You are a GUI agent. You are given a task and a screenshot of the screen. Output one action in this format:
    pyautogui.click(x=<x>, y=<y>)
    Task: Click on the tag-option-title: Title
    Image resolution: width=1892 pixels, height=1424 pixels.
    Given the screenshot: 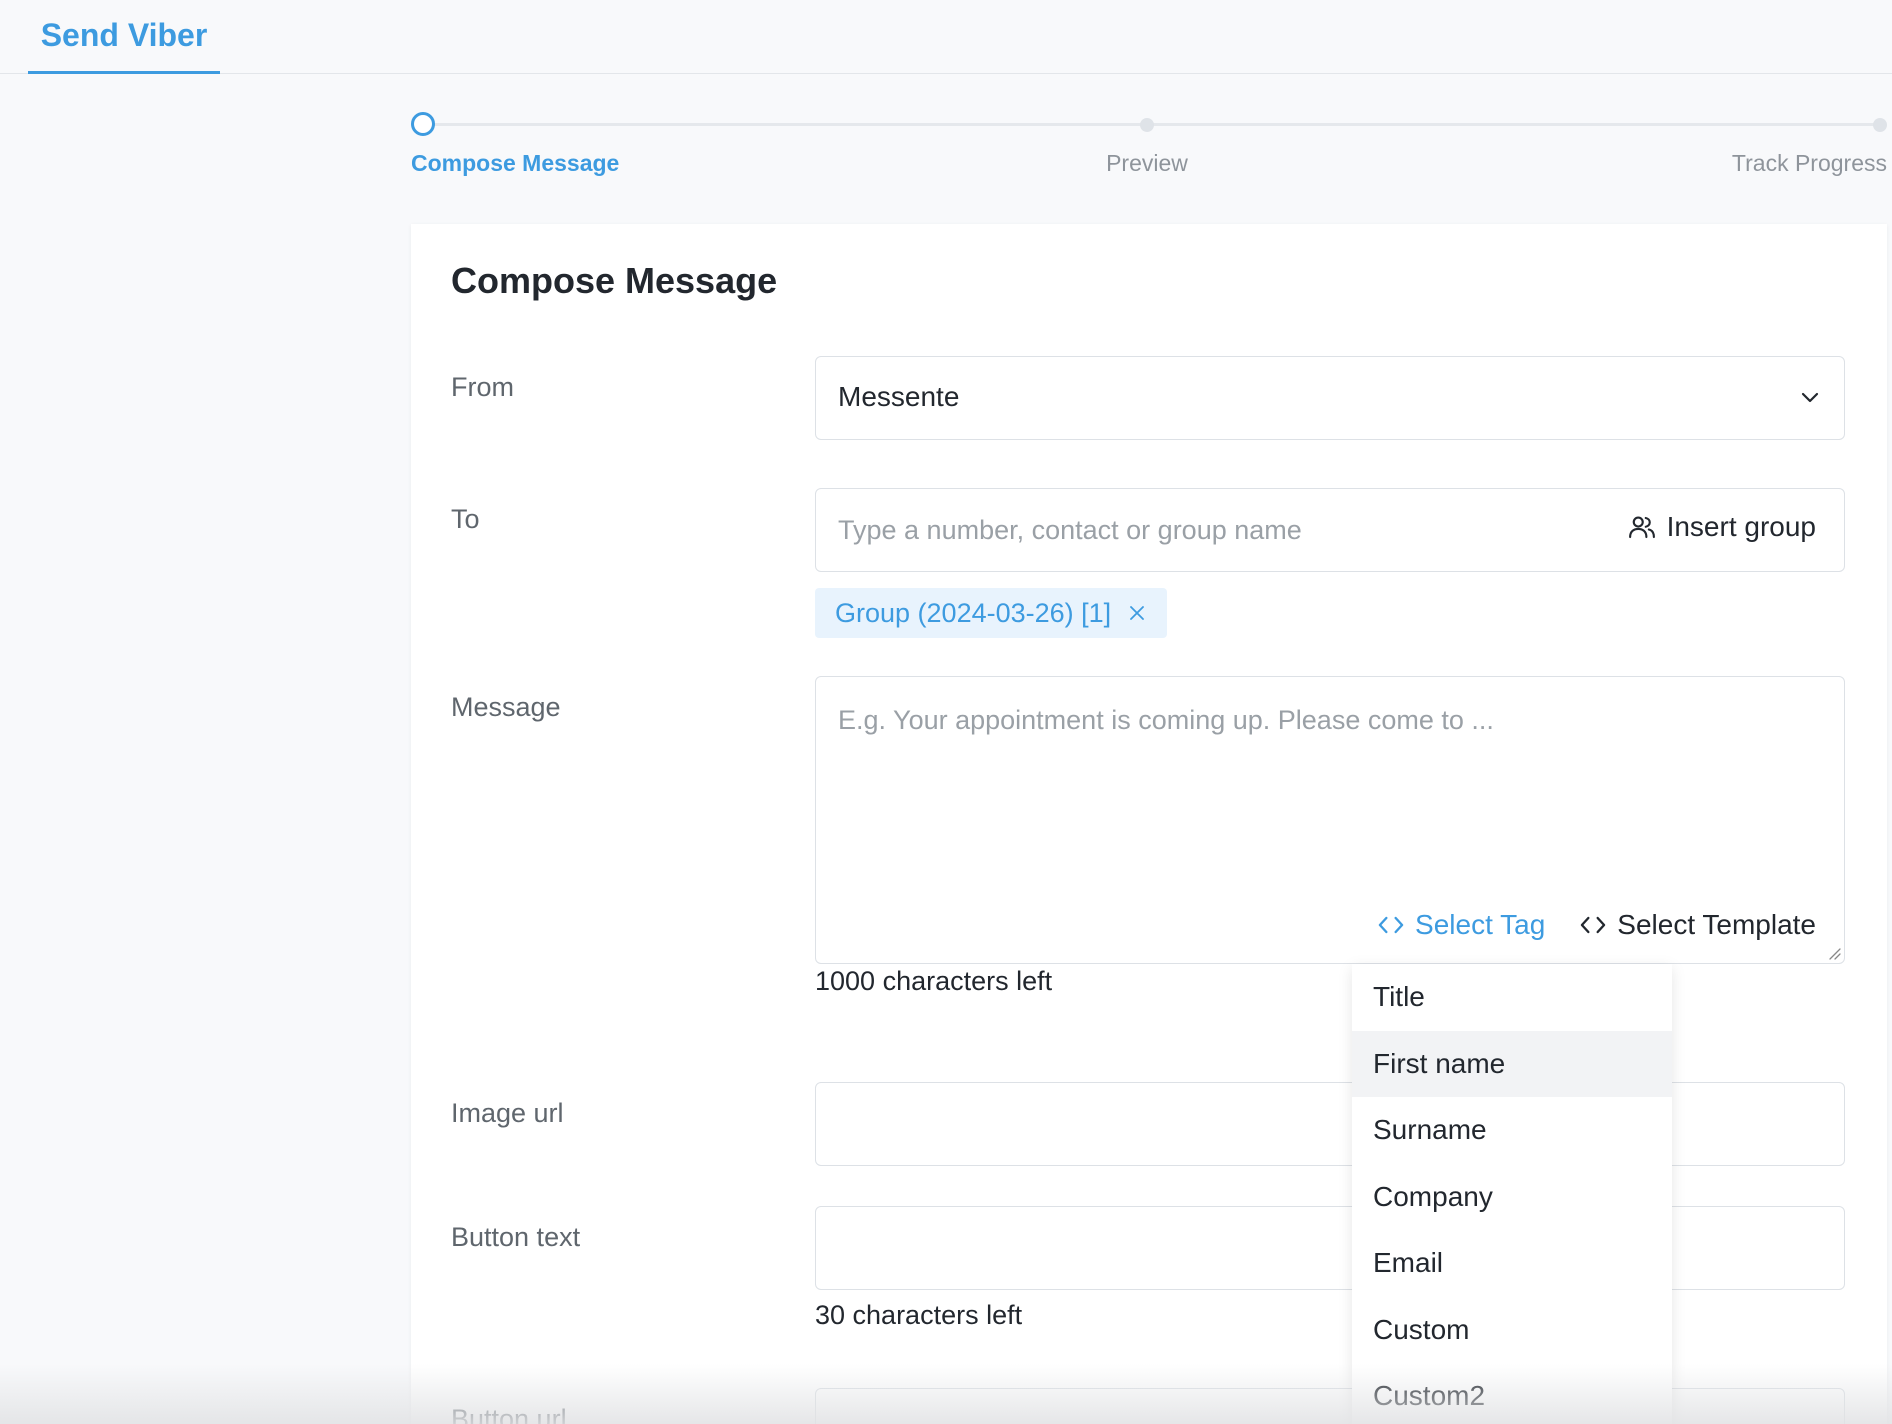 What is the action you would take?
    pyautogui.click(x=1512, y=997)
    